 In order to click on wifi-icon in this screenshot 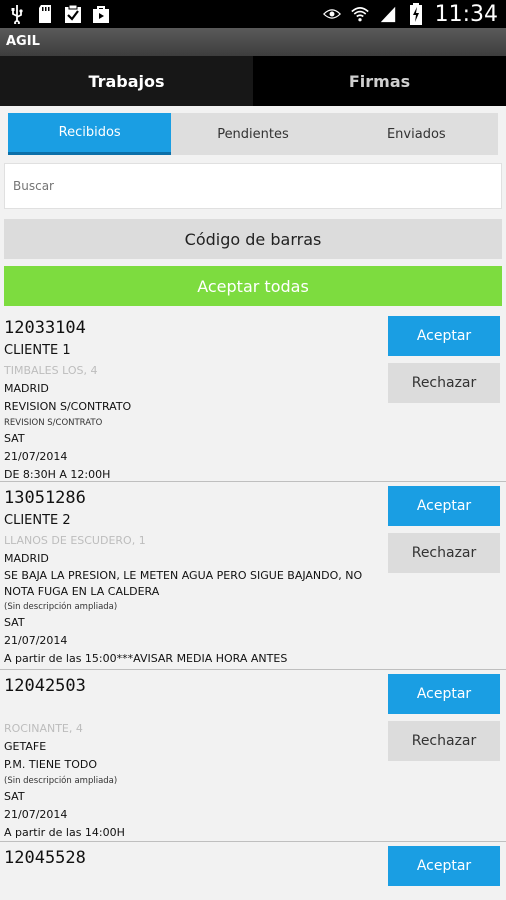, I will do `click(359, 14)`.